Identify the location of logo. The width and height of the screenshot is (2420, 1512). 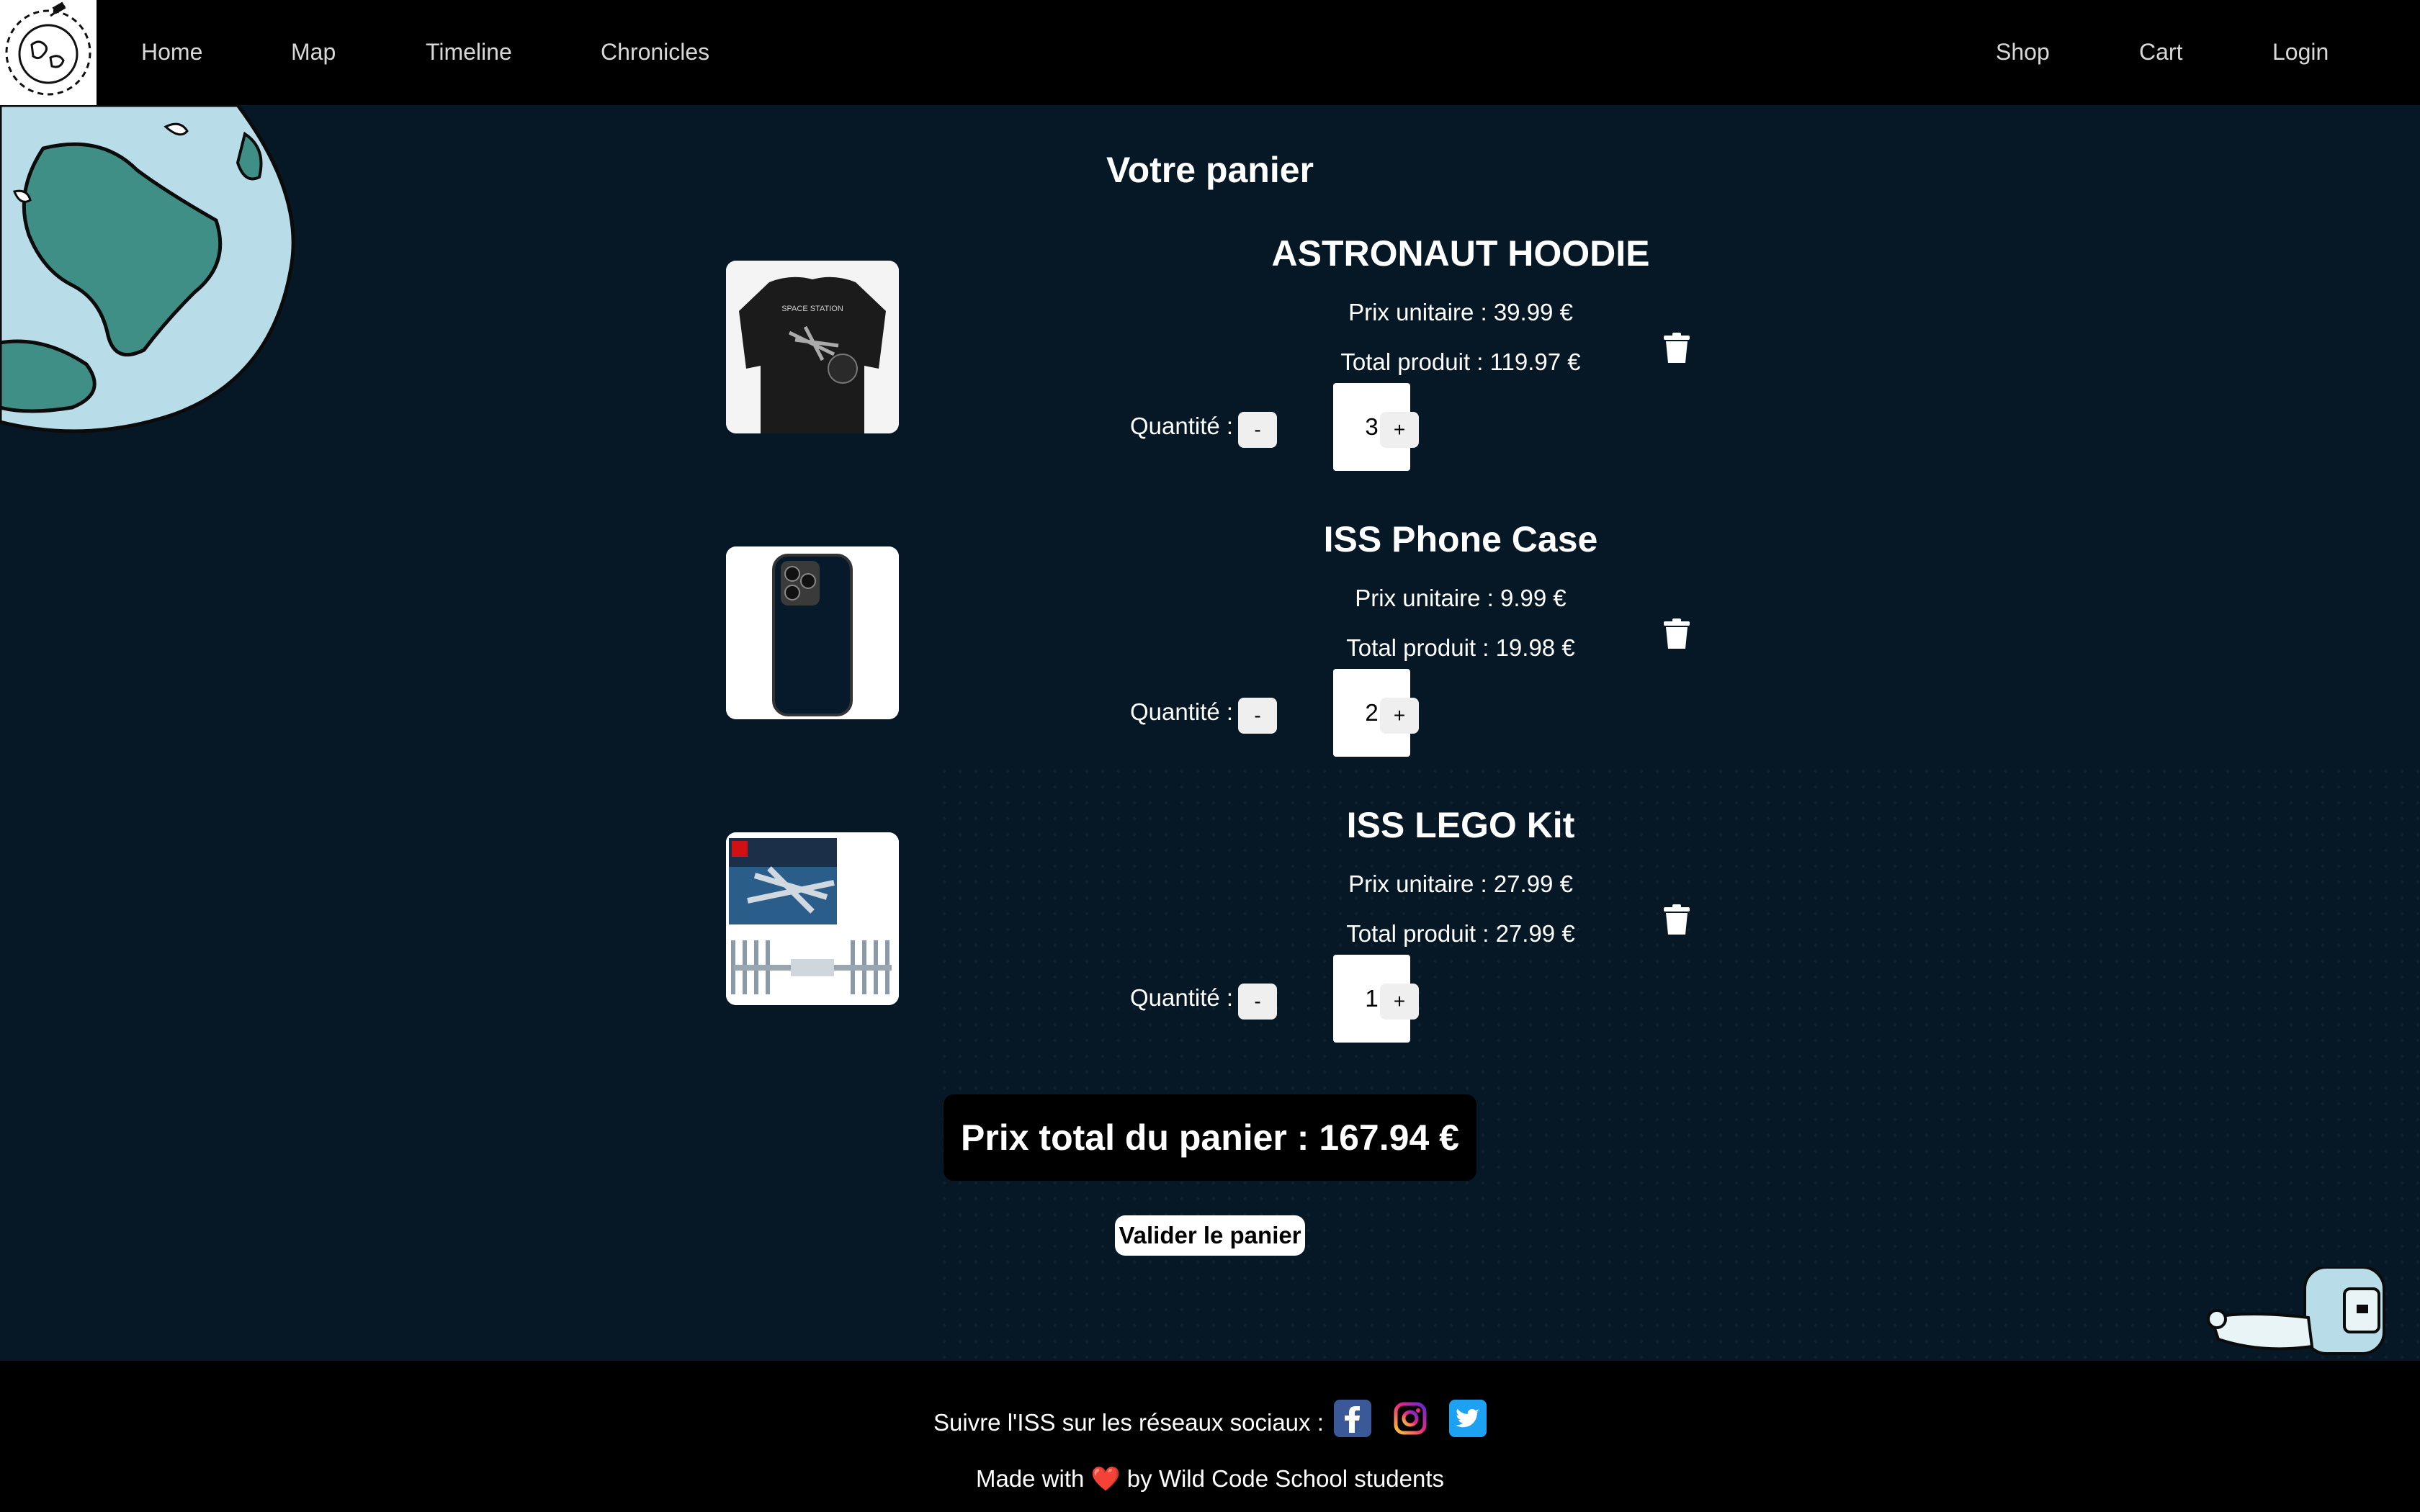
(49, 52).